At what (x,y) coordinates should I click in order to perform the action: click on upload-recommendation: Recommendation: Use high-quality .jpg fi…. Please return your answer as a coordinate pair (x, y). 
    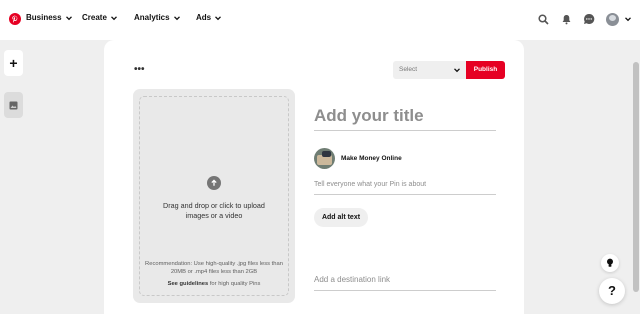
    Looking at the image, I should click on (214, 268).